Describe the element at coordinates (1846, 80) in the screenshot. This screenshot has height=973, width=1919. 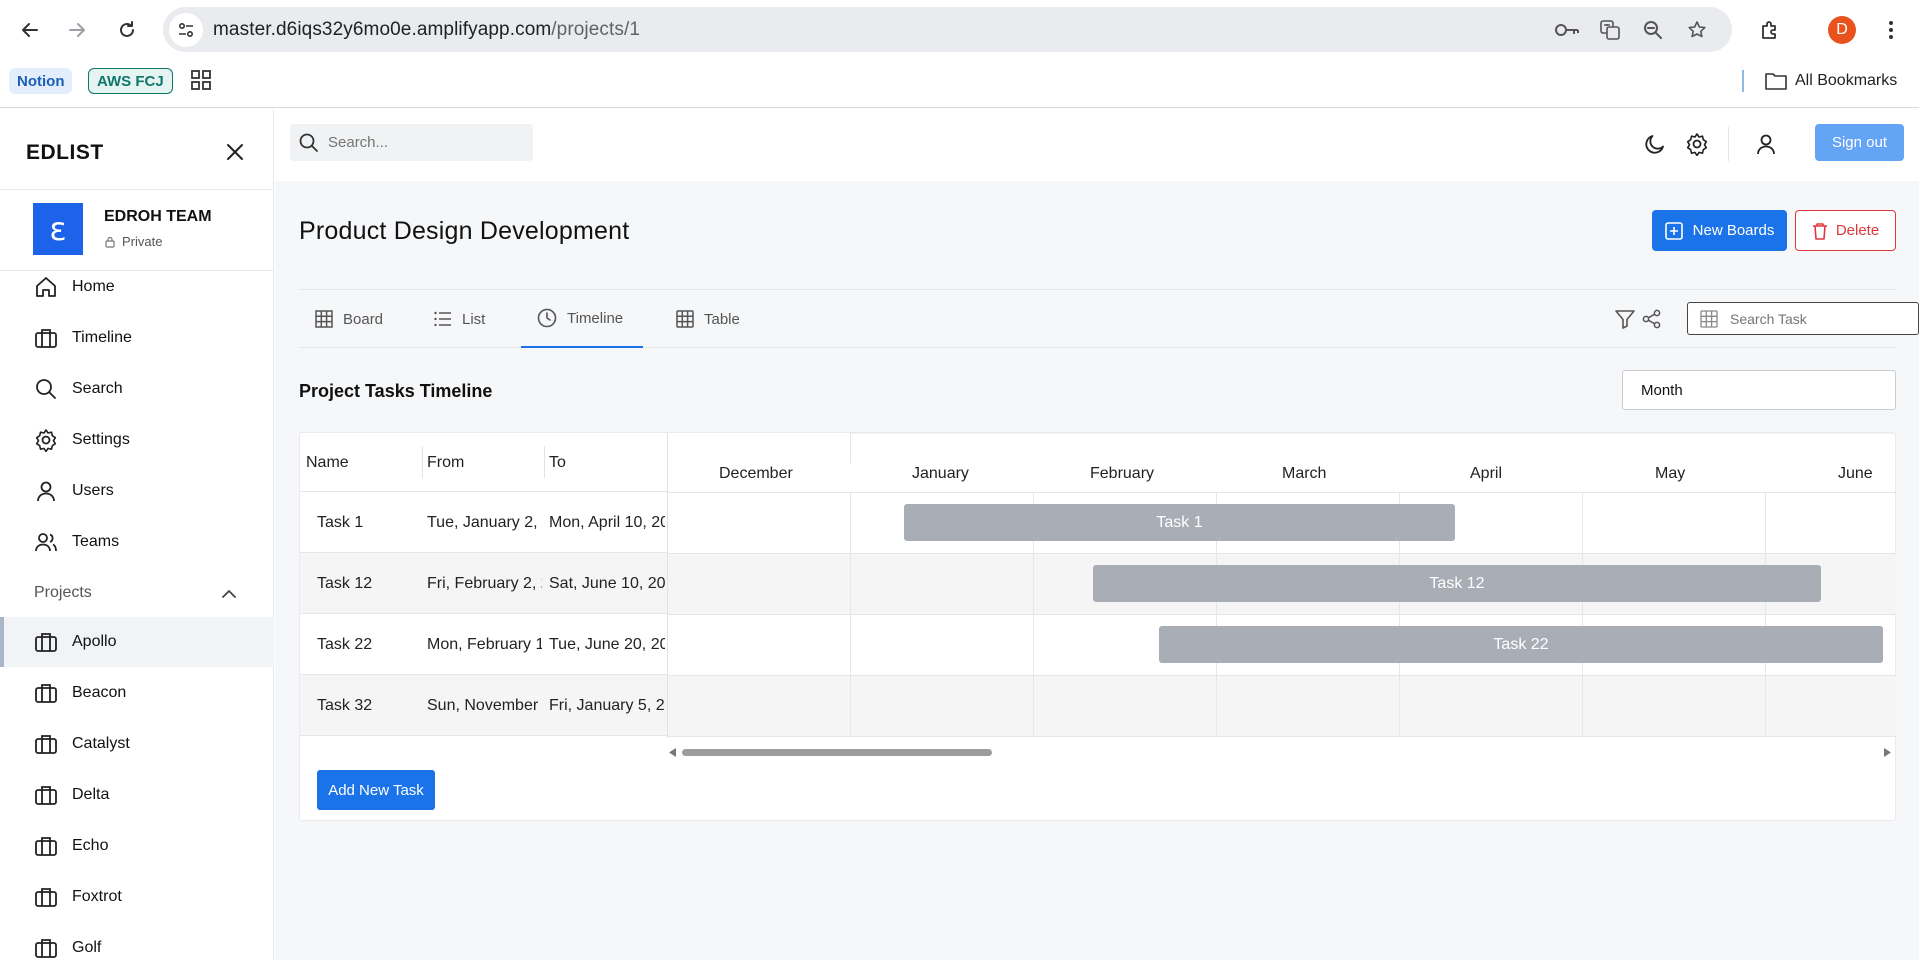
I see `all-bookmarks-label: All Bookmarks` at that location.